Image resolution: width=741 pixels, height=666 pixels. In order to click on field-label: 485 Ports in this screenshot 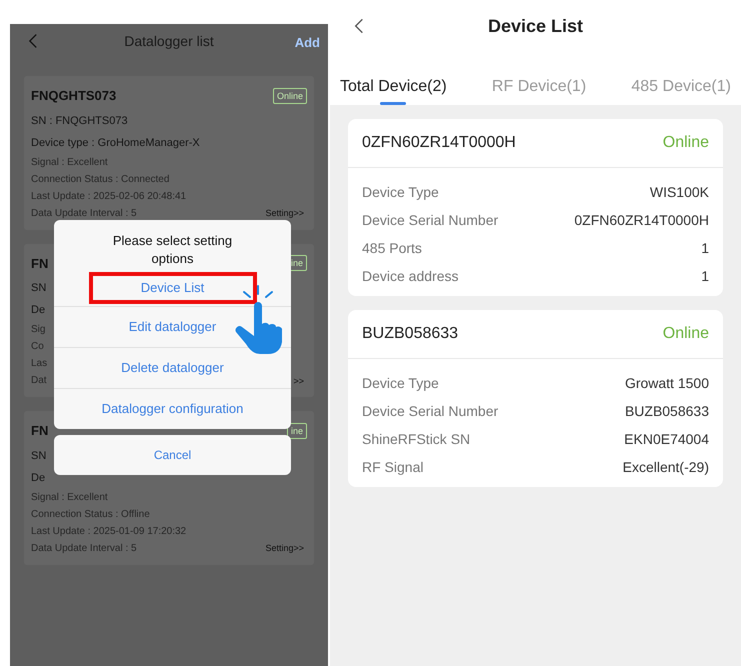, I will do `click(392, 248)`.